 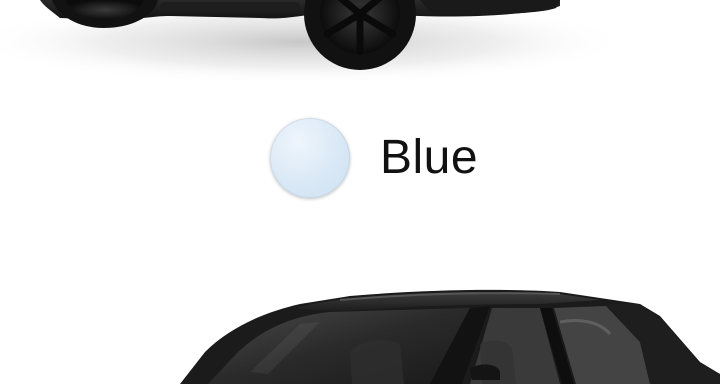 I want to click on car-windshield, so click(x=339, y=346).